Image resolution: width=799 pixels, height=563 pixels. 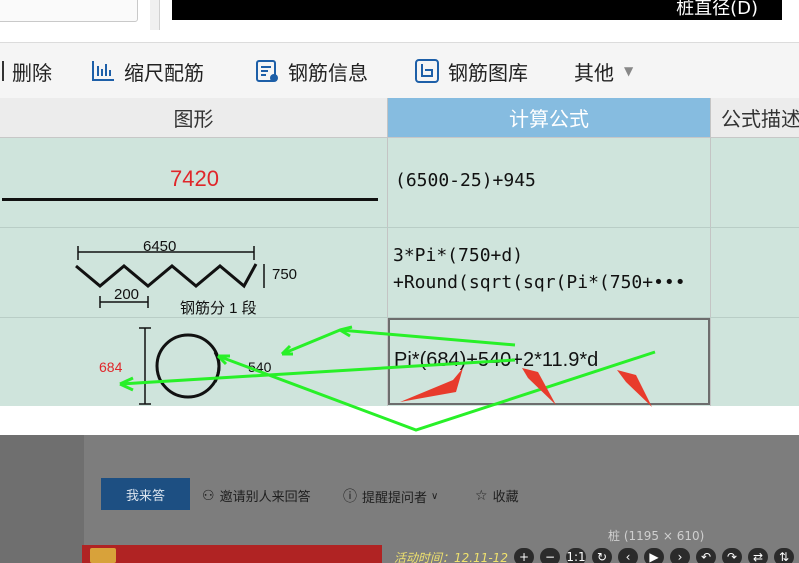 What do you see at coordinates (265, 497) in the screenshot?
I see `invite-answer-label: 邀请别人来回答` at bounding box center [265, 497].